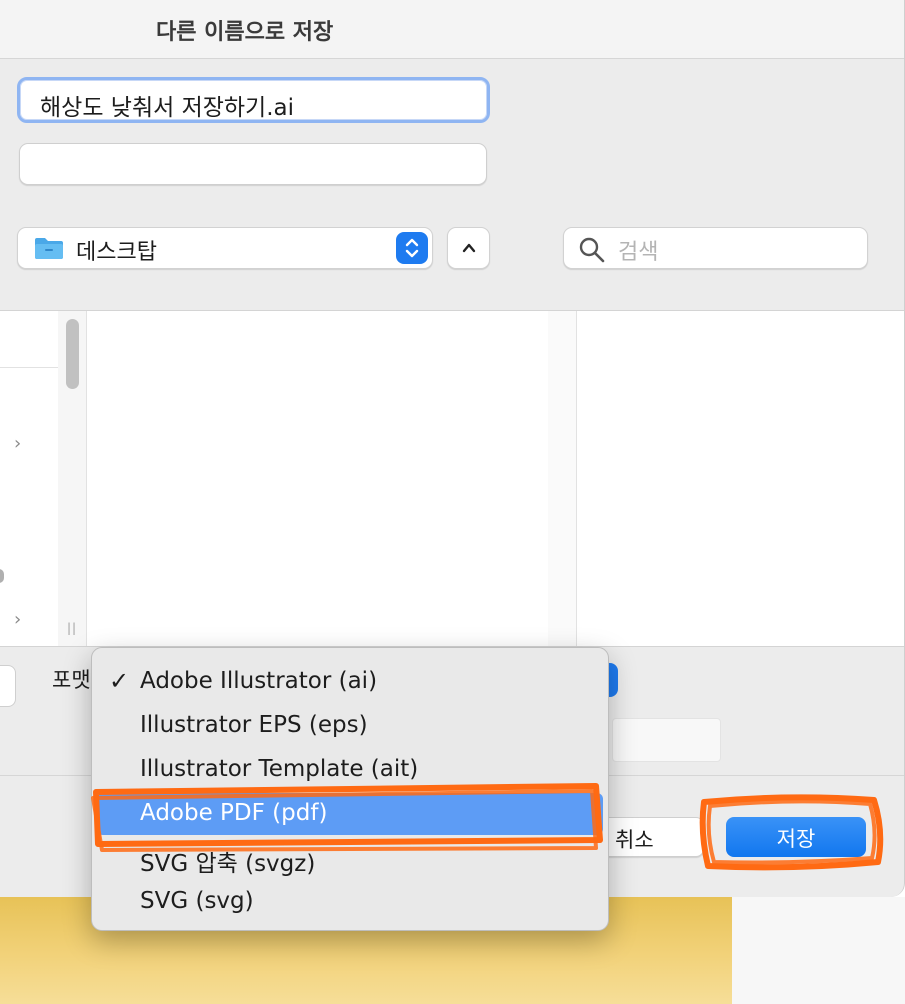  What do you see at coordinates (452, 29) in the screenshot?
I see `dialog-title-bar: 다른 이름으로 저장` at bounding box center [452, 29].